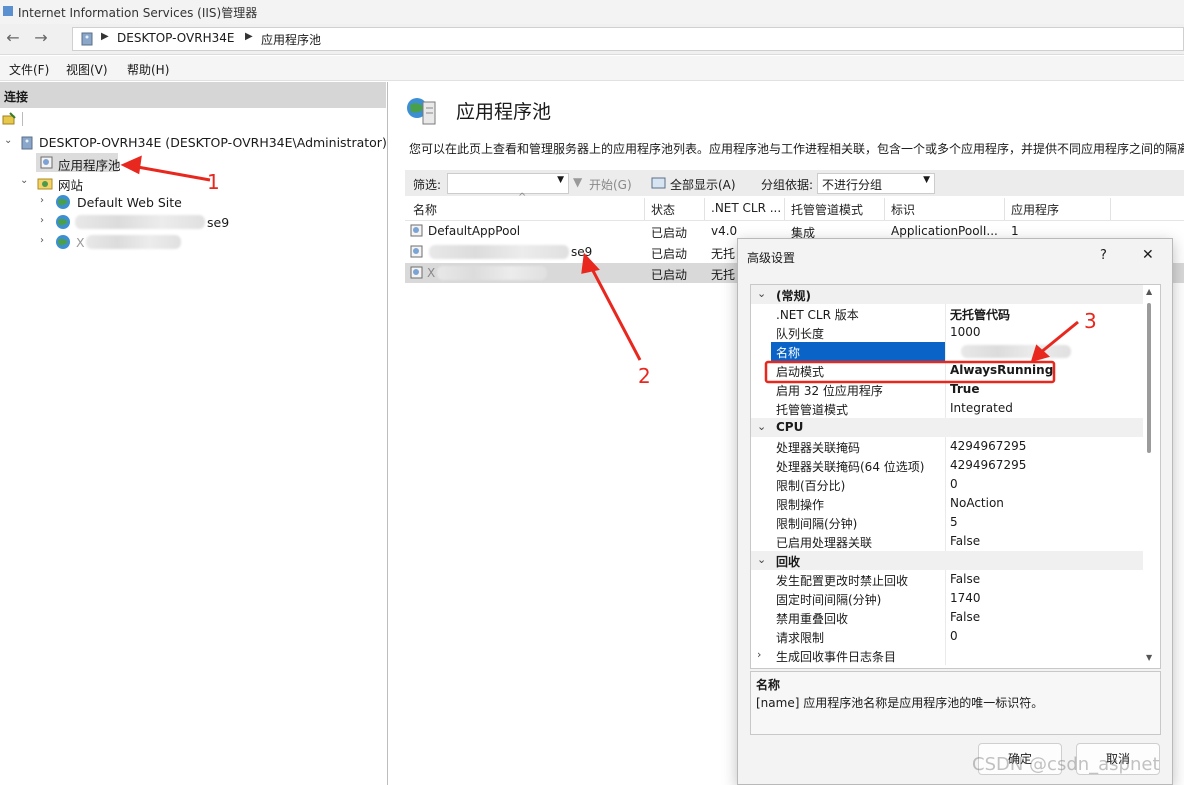 Image resolution: width=1184 pixels, height=785 pixels. I want to click on annotation-label-3: 3, so click(1090, 321).